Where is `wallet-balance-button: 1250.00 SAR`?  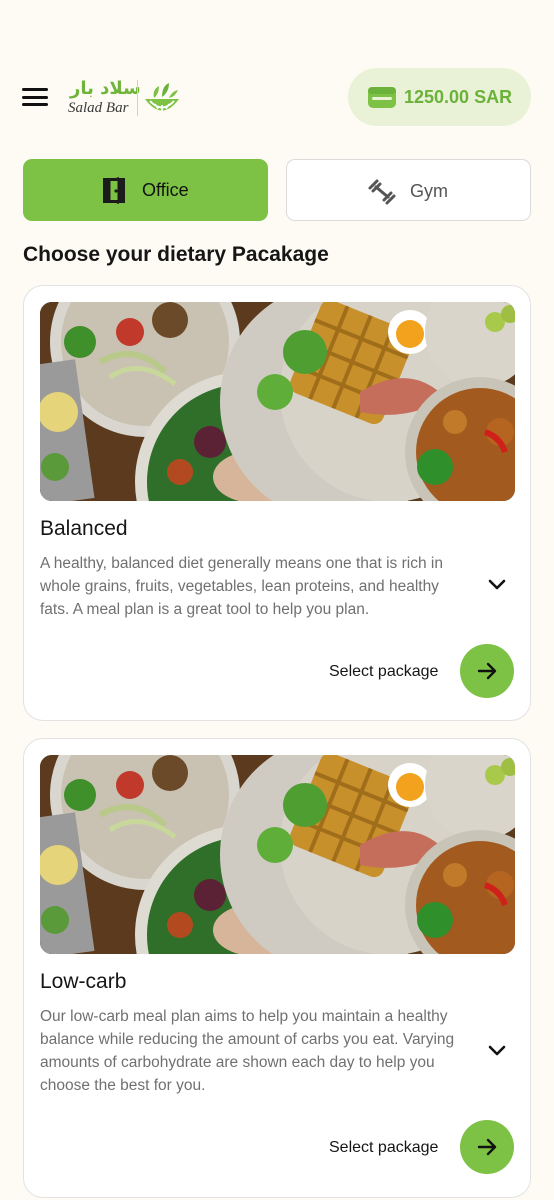 wallet-balance-button: 1250.00 SAR is located at coordinates (439, 97).